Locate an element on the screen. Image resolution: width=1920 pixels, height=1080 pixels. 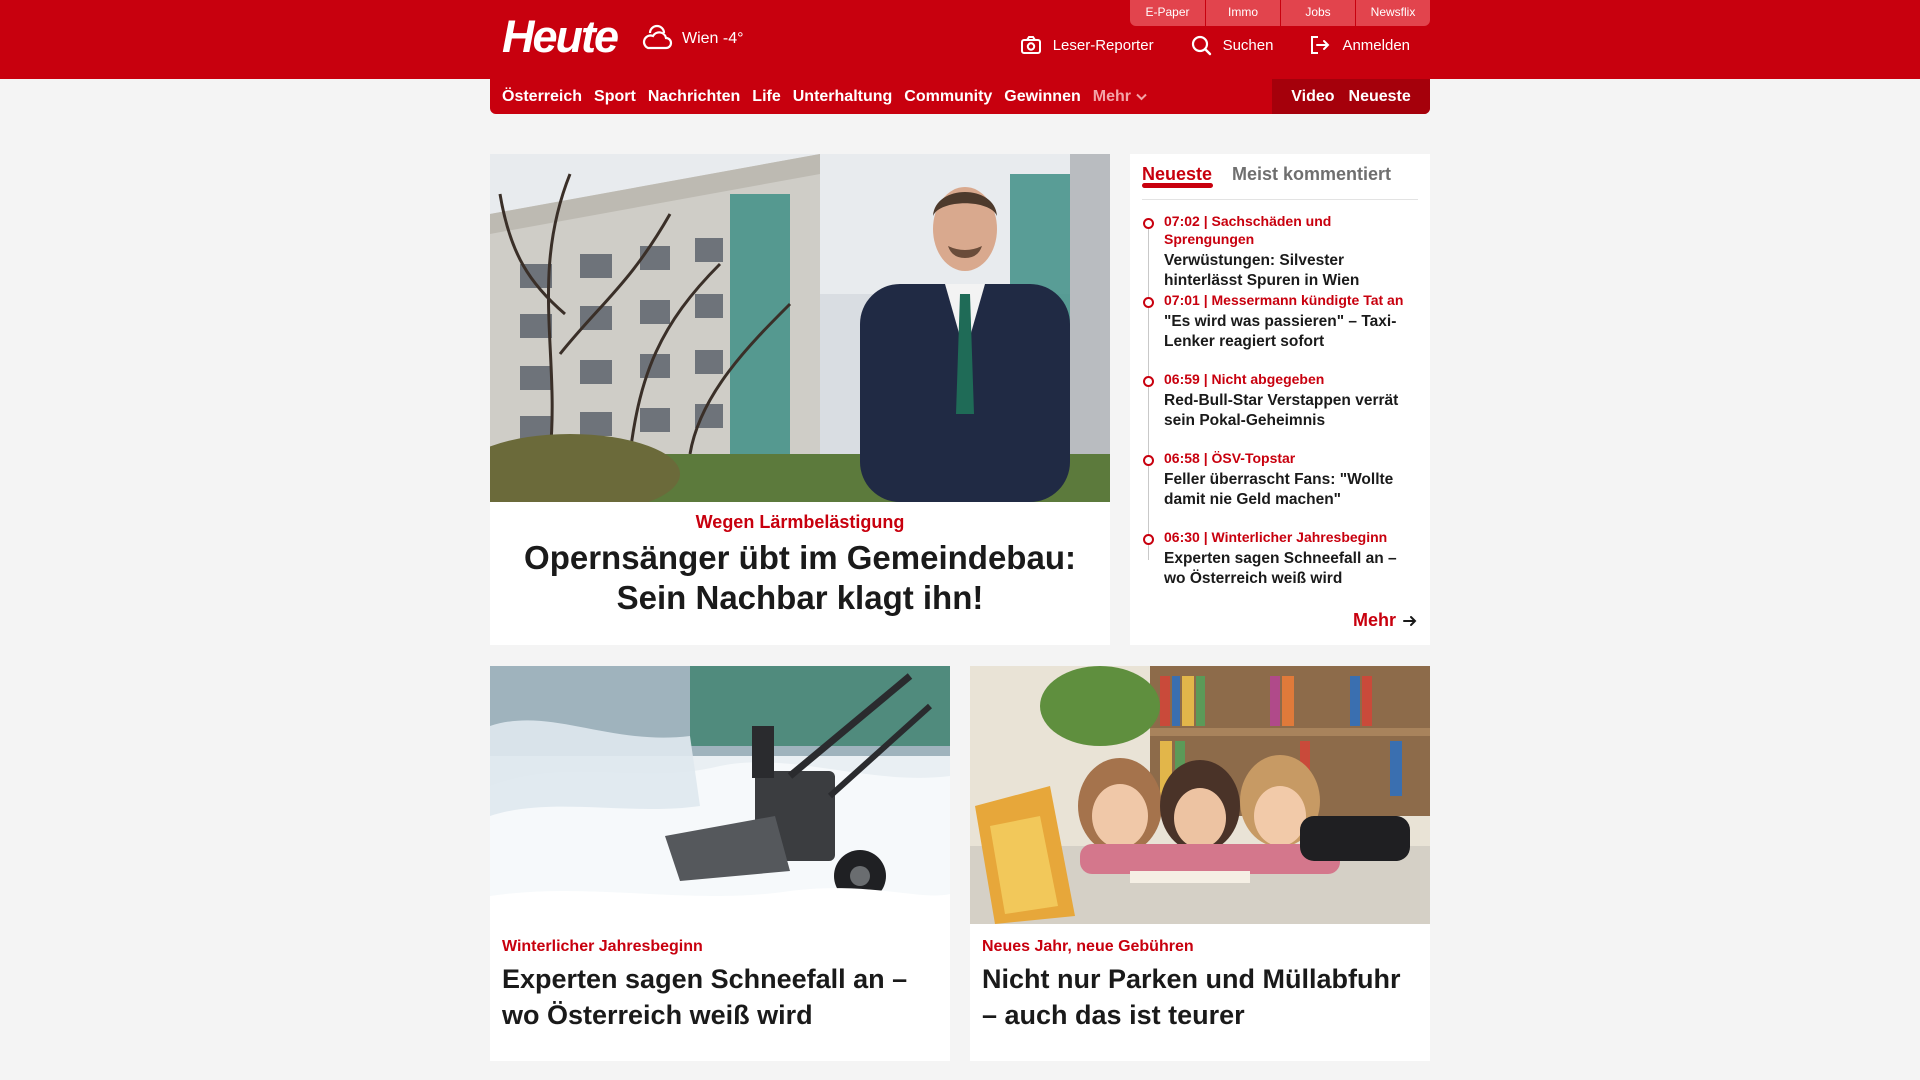
login-icon is located at coordinates (1320, 45).